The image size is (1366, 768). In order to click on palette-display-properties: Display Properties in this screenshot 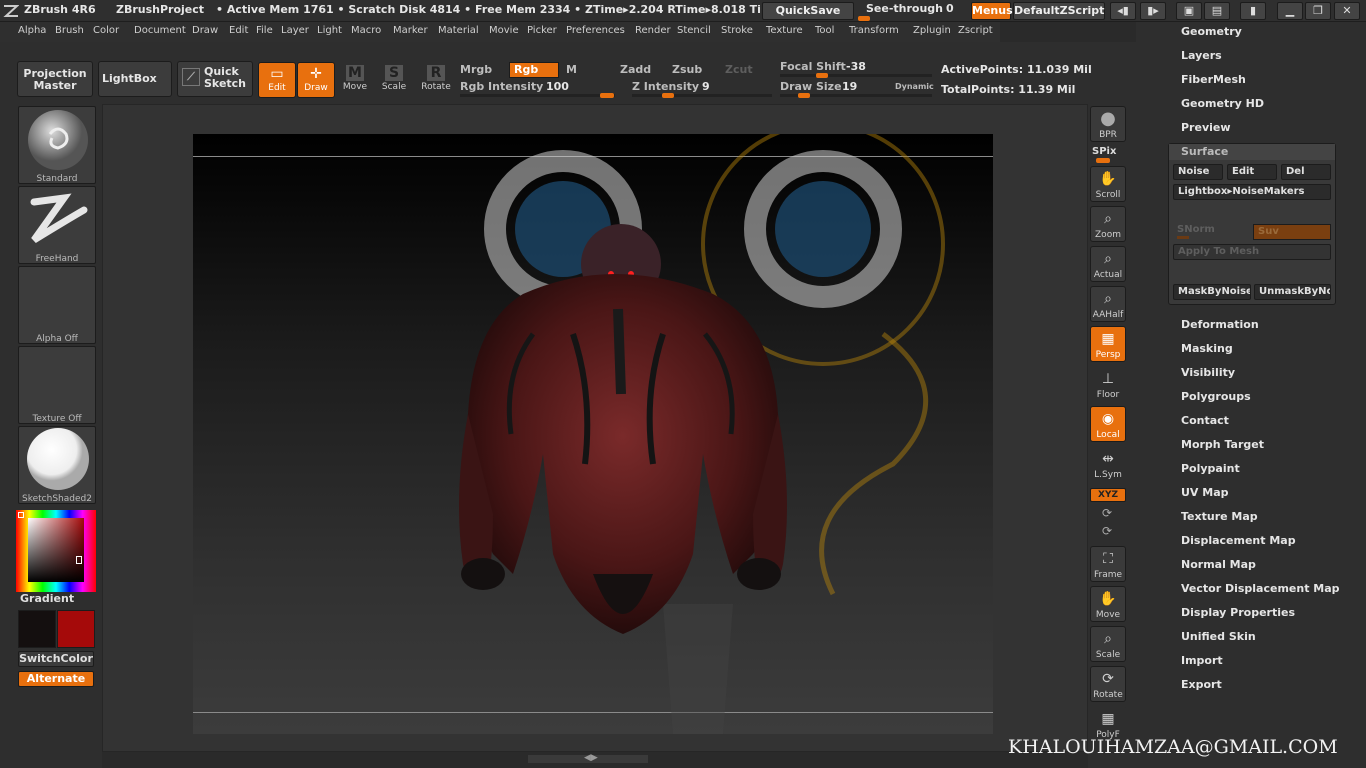, I will do `click(1238, 612)`.